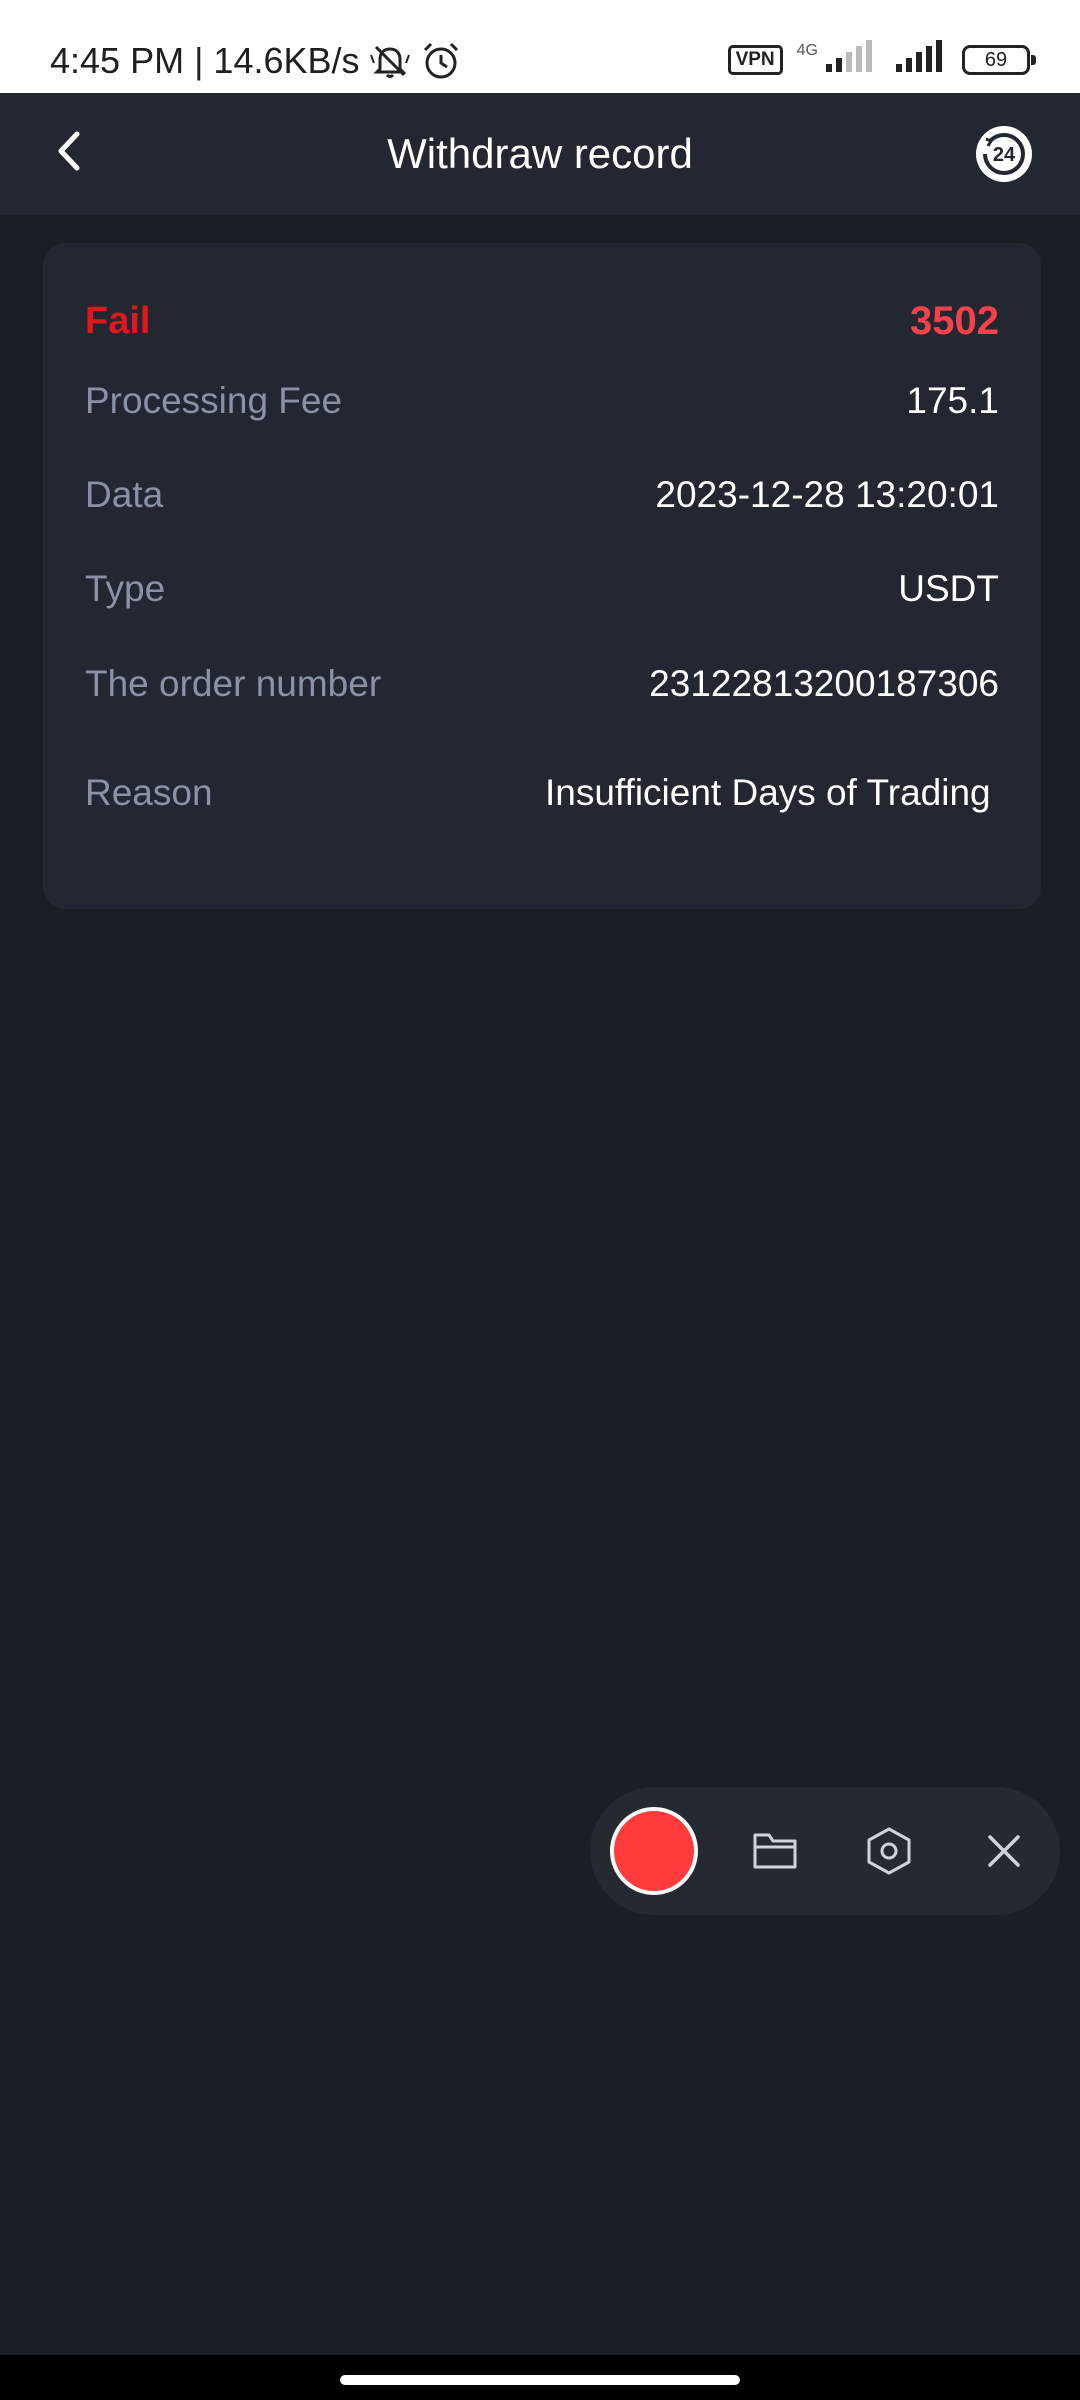 Image resolution: width=1080 pixels, height=2400 pixels. I want to click on signal-icon-sim1, so click(850, 59).